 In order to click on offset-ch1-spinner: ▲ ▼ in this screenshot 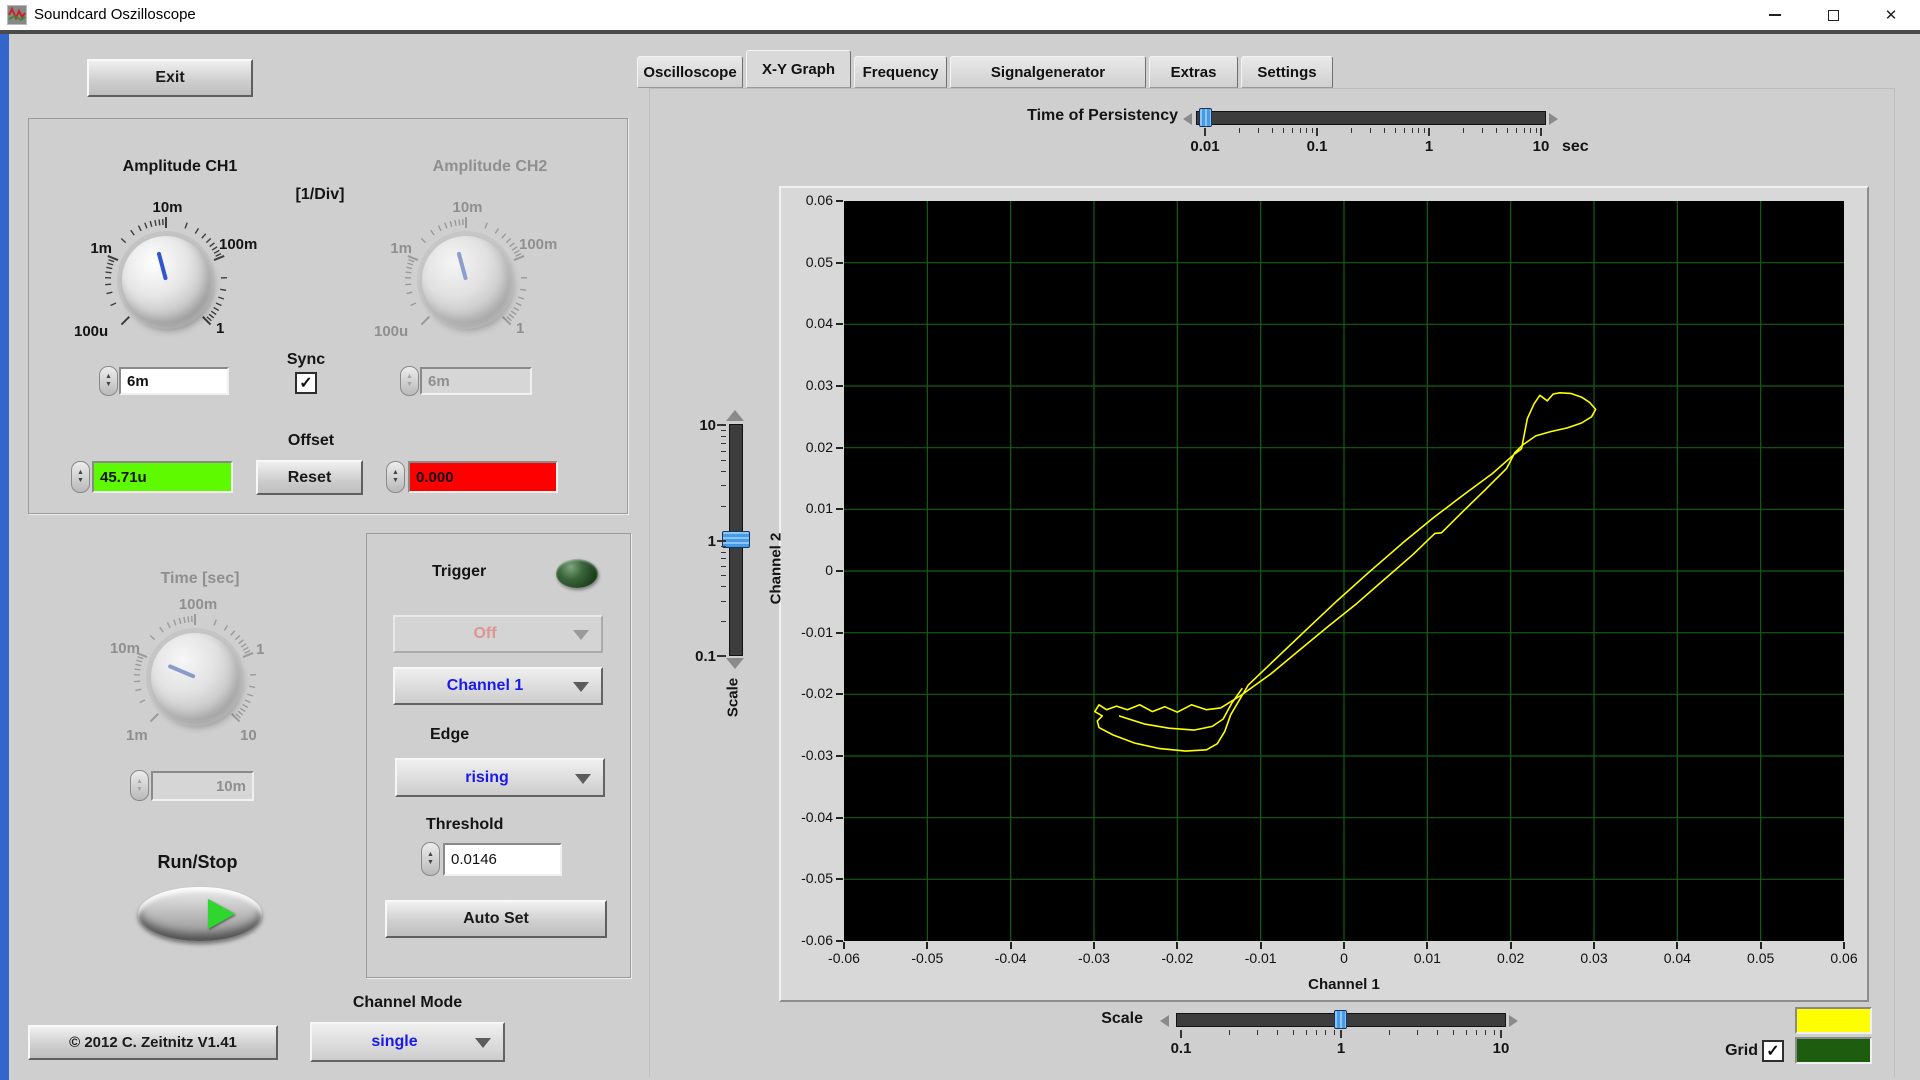, I will do `click(80, 477)`.